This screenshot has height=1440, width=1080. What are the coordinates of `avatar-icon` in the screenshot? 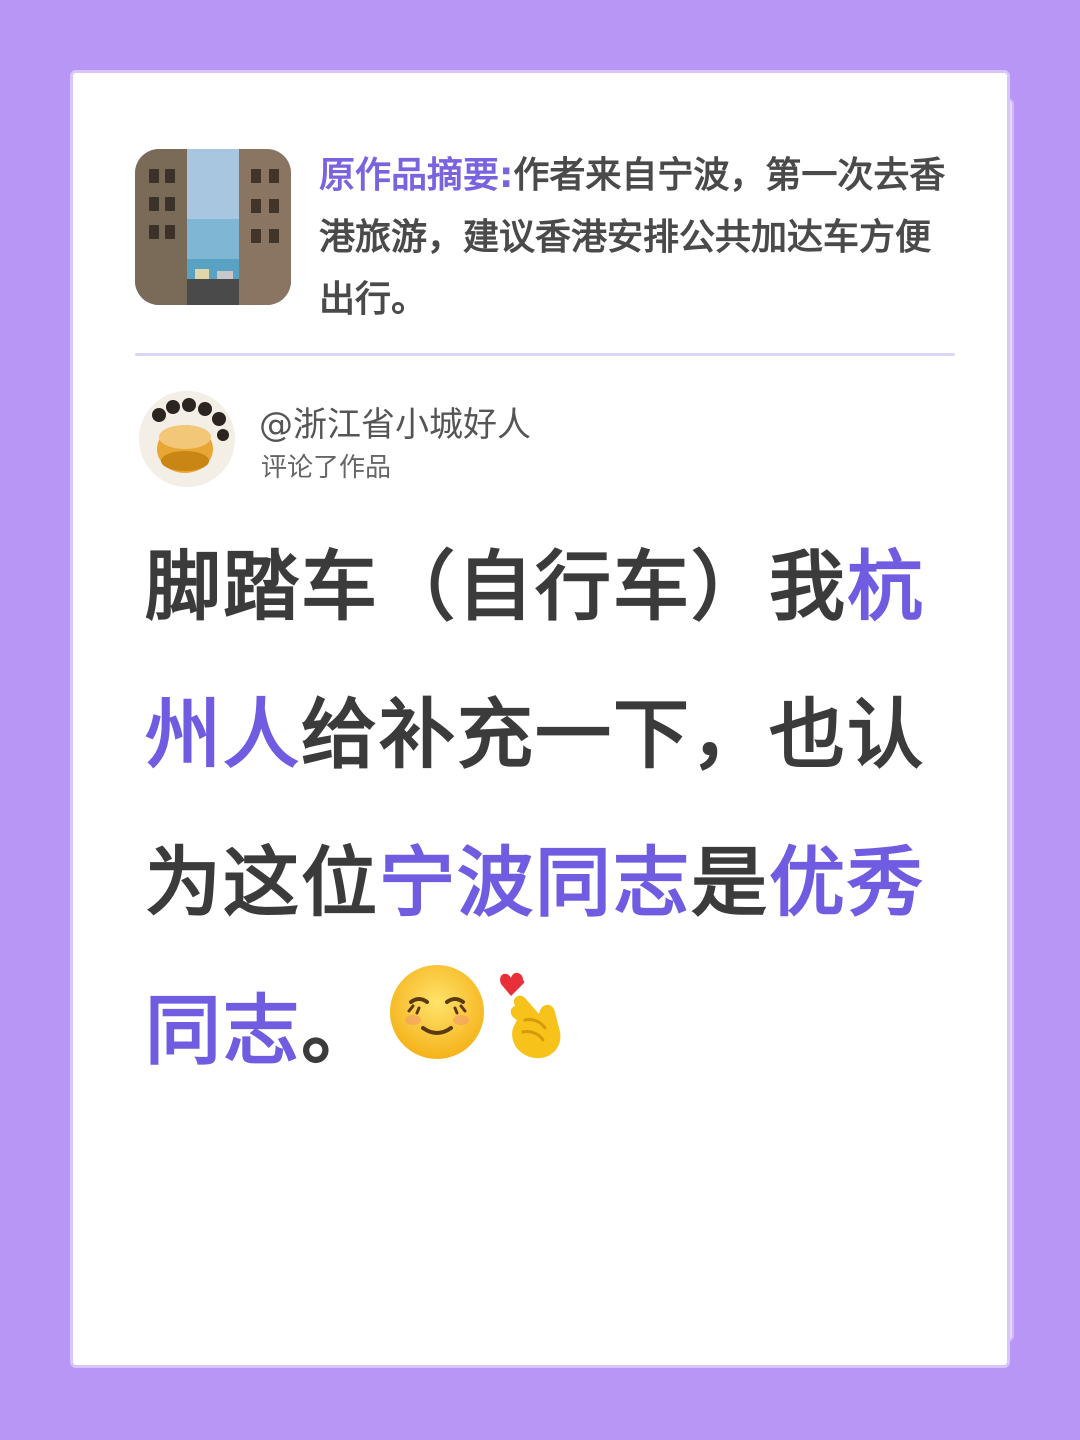 It's located at (187, 439).